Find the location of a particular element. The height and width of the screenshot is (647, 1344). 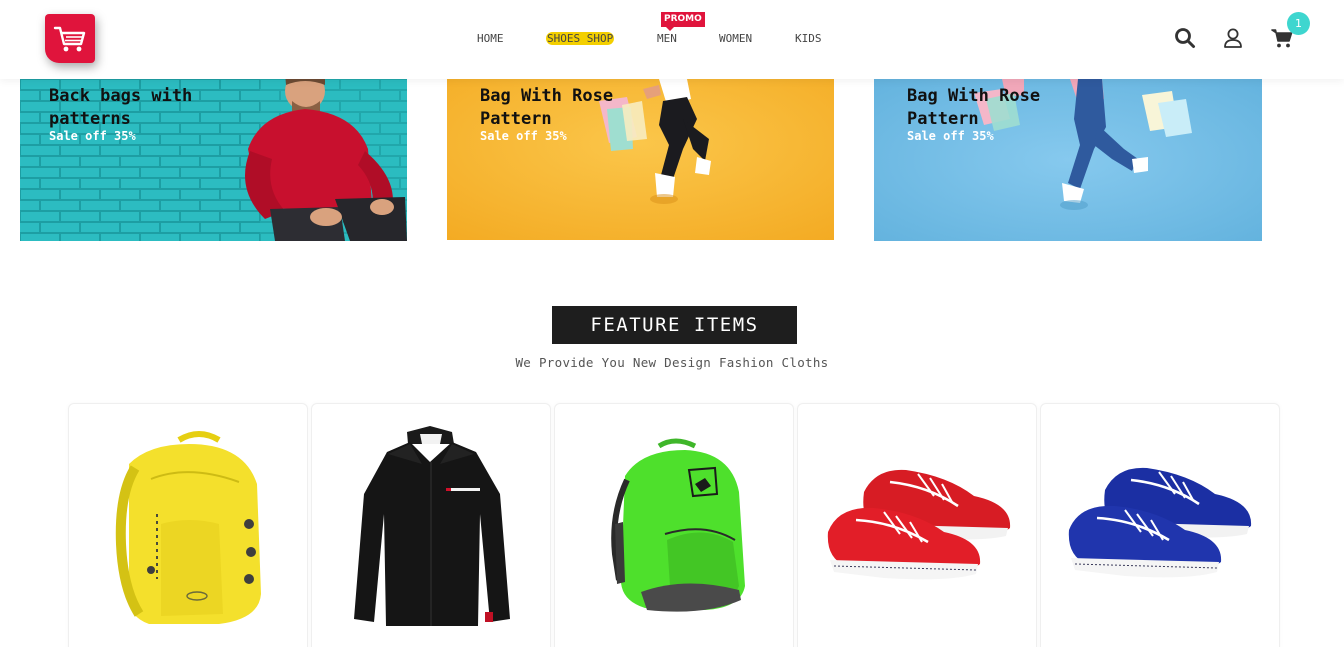

banner-backbags: Back bags with patterns Sale off 35% is located at coordinates (213, 160).